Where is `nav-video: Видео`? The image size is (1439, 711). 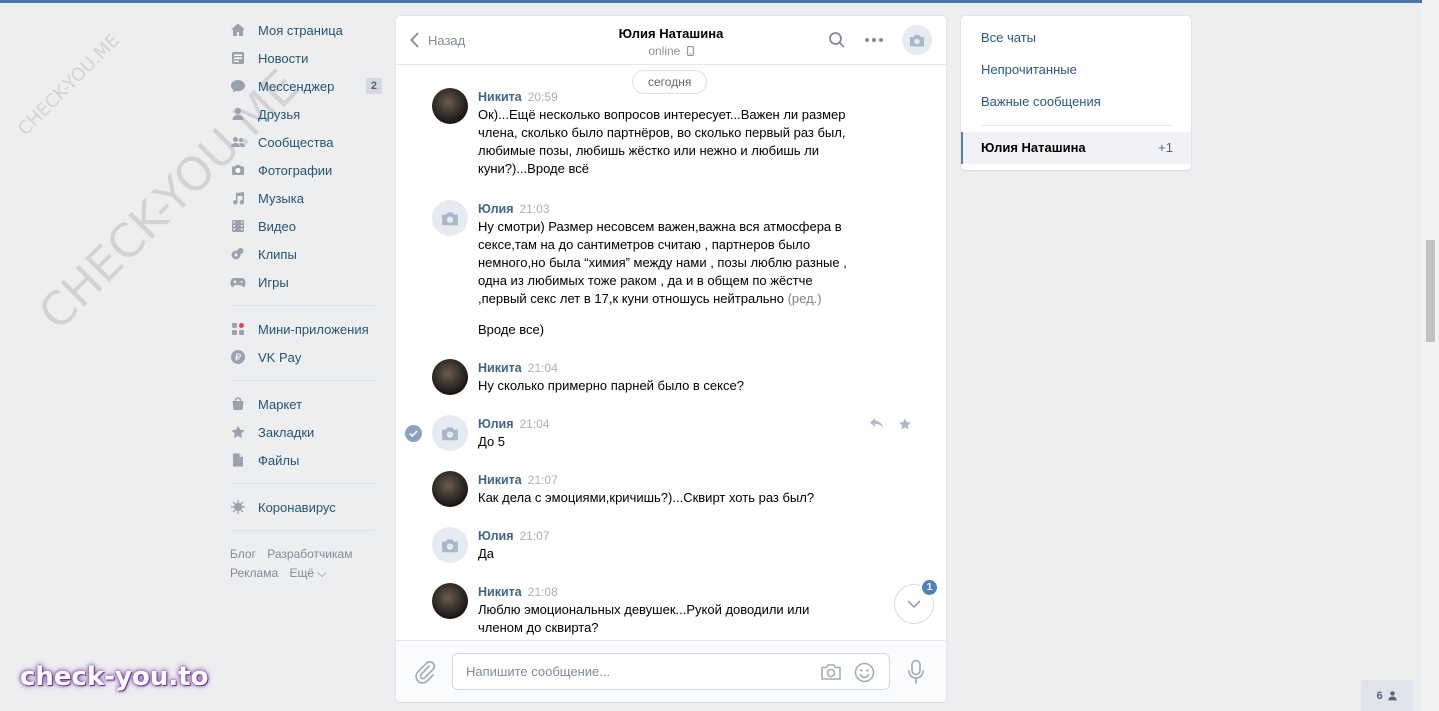
nav-video: Видео is located at coordinates (306, 226).